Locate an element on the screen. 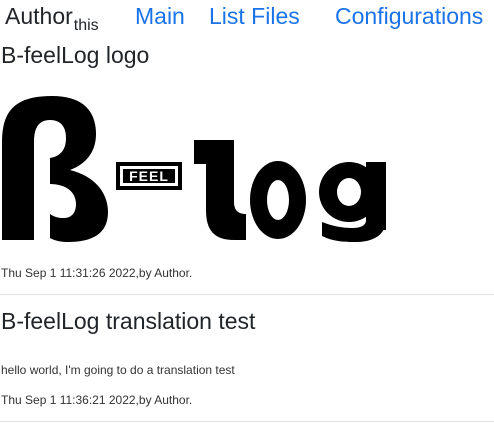  post-meta: Thu Sep 1 11:31:26 2022,by Author. is located at coordinates (97, 273).